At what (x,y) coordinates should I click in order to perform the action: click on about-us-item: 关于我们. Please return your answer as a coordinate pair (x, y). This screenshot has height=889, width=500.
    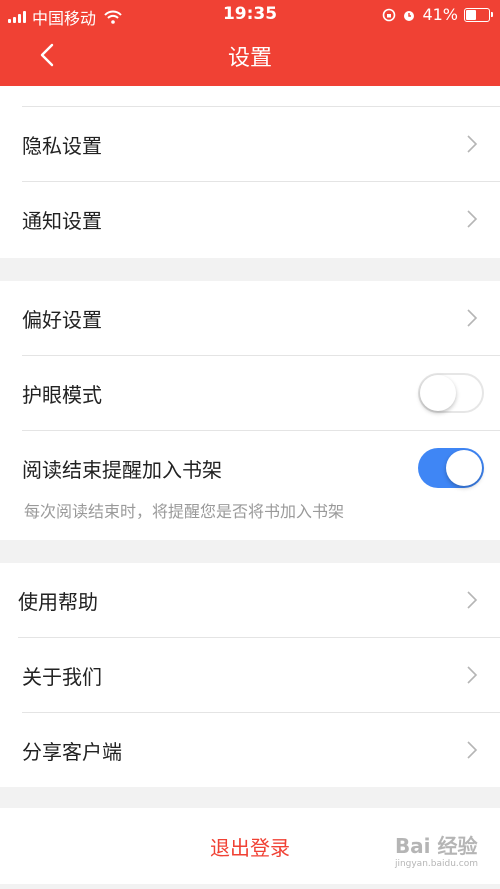
    Looking at the image, I should click on (261, 675).